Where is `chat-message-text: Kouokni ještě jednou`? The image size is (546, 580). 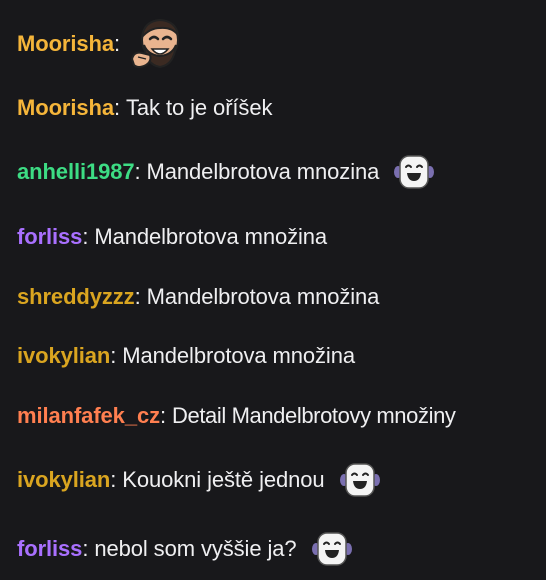
chat-message-text: Kouokni ještě jednou is located at coordinates (223, 479).